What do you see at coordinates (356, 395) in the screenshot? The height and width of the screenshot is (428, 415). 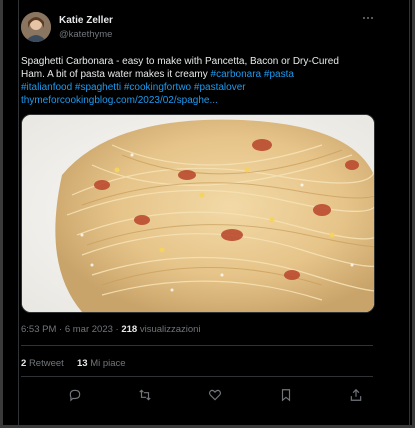 I see `share-icon` at bounding box center [356, 395].